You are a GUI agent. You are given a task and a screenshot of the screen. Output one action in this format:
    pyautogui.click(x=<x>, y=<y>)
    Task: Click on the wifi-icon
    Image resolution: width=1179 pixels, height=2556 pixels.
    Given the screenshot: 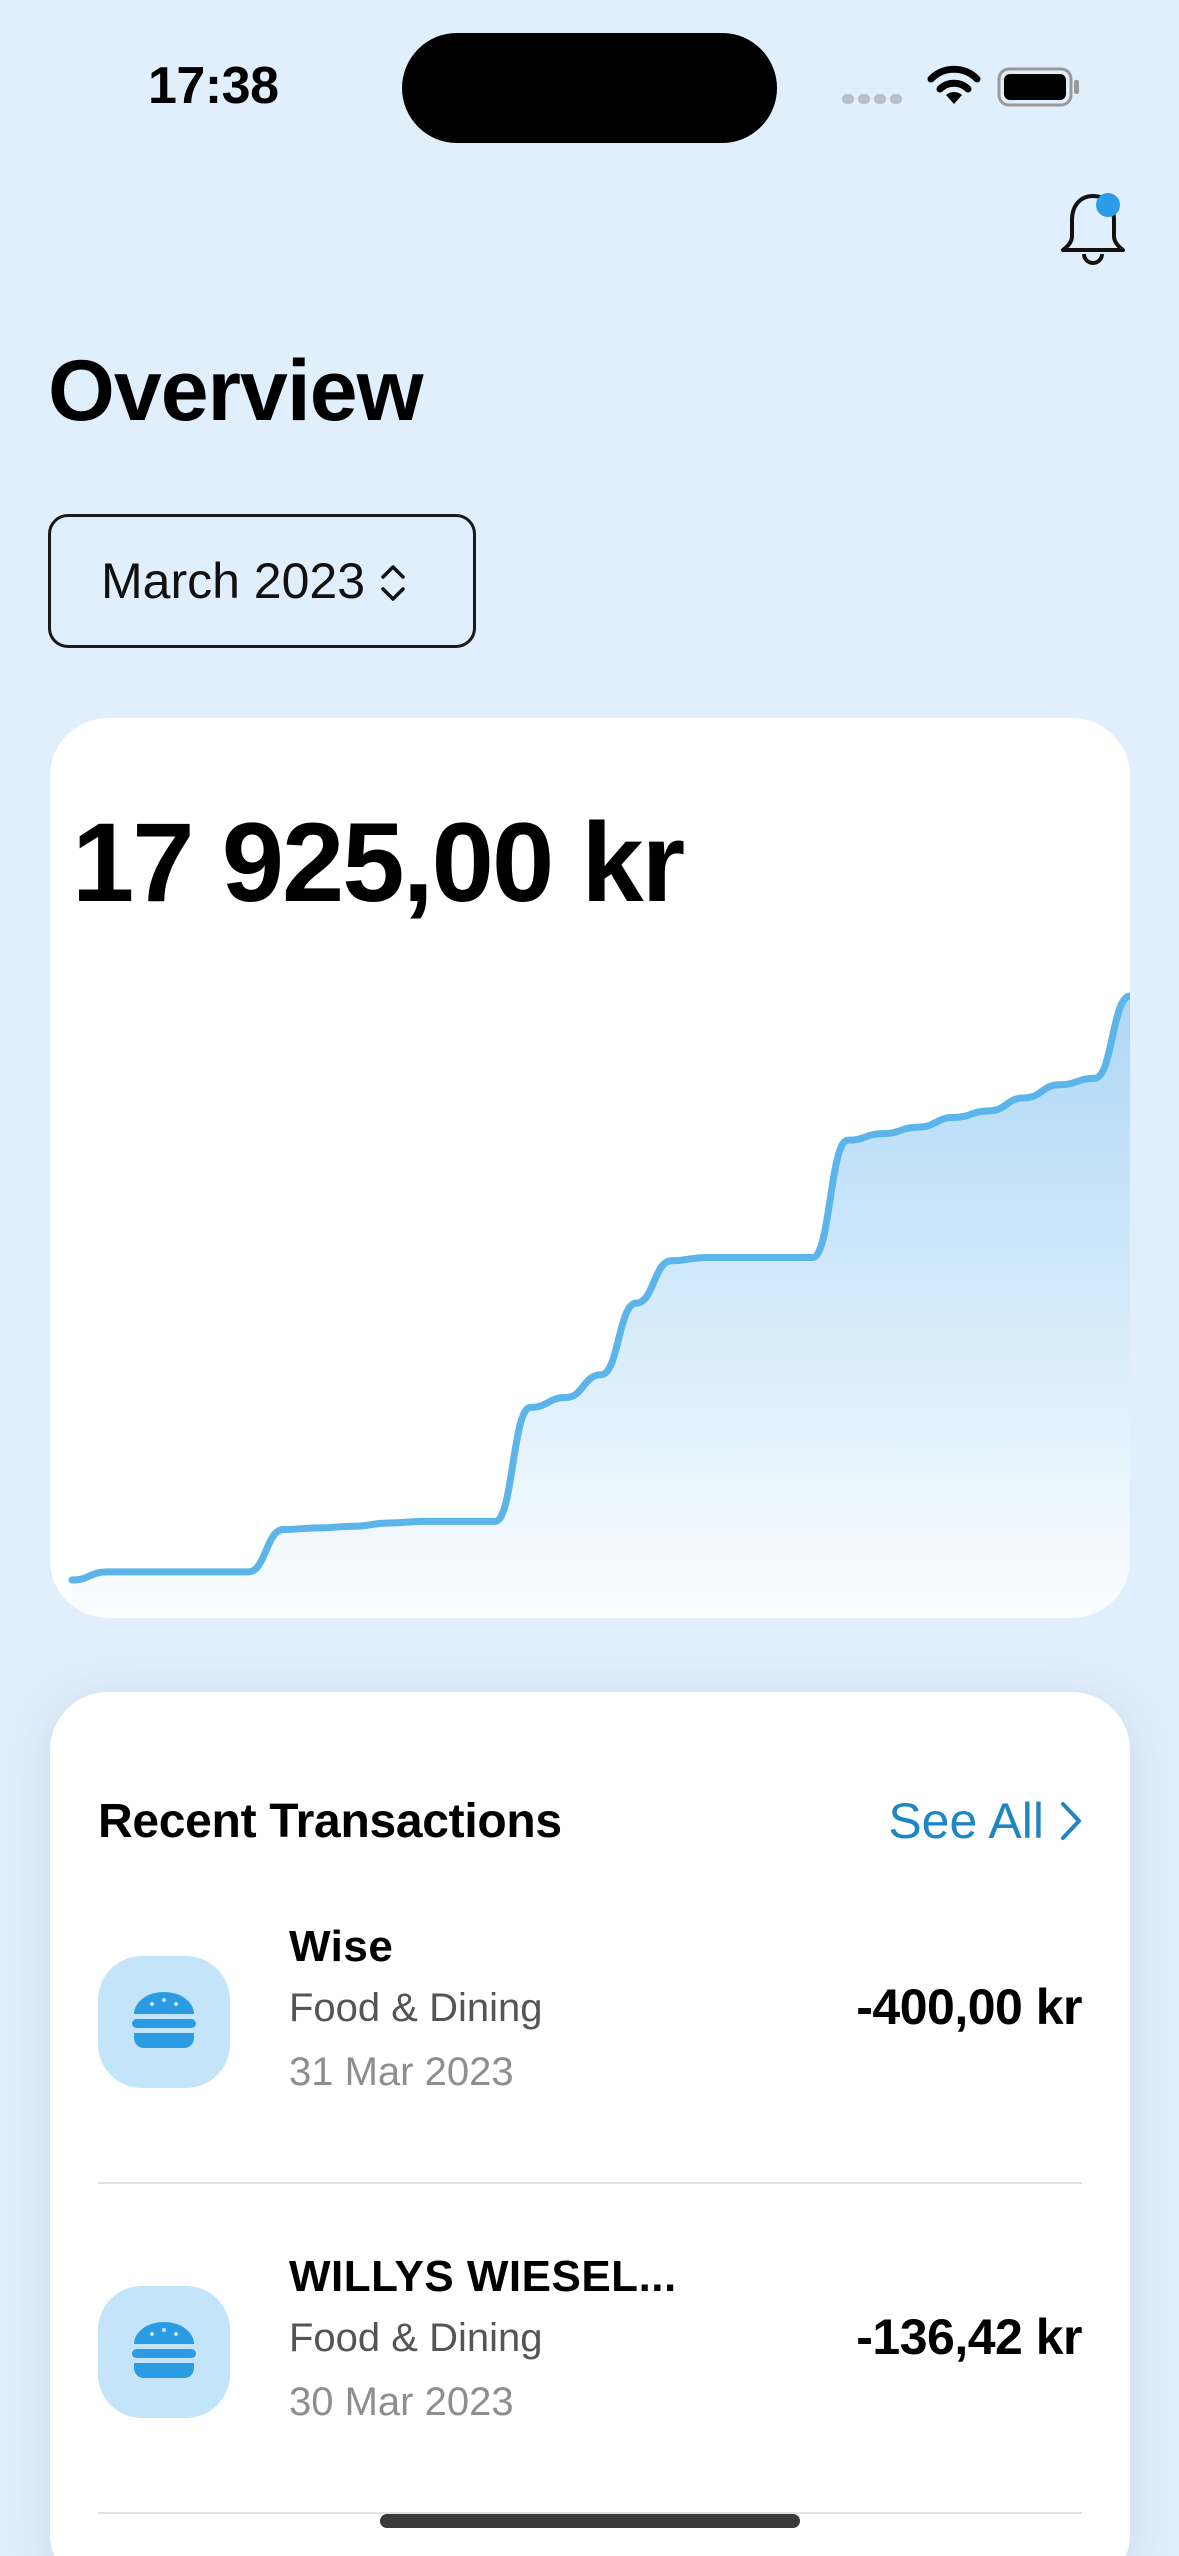 What is the action you would take?
    pyautogui.click(x=954, y=84)
    